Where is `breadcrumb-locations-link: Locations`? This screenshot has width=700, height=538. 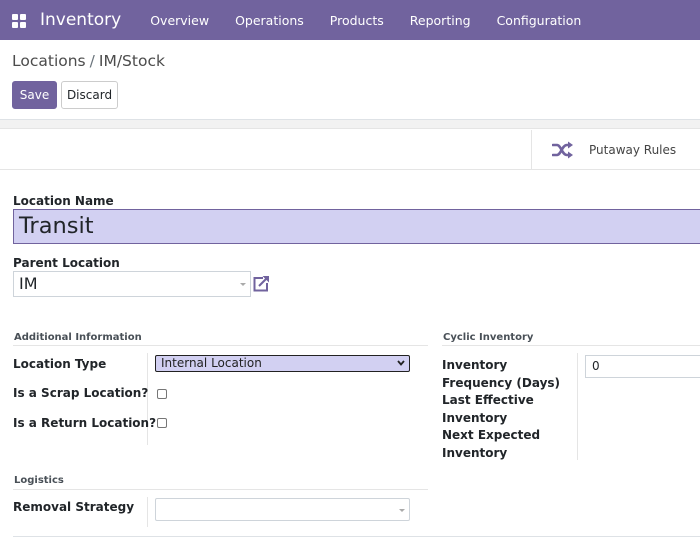 breadcrumb-locations-link: Locations is located at coordinates (49, 61).